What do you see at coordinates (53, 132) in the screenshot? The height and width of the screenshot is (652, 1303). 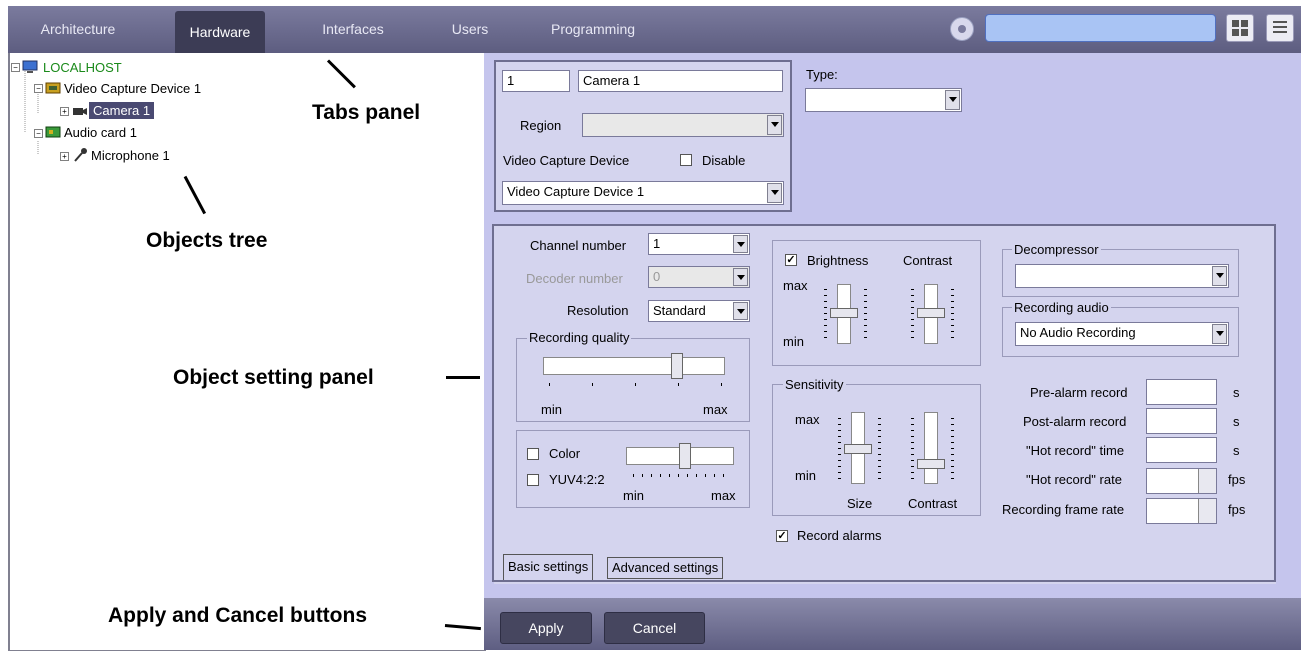 I see `audio-card-icon` at bounding box center [53, 132].